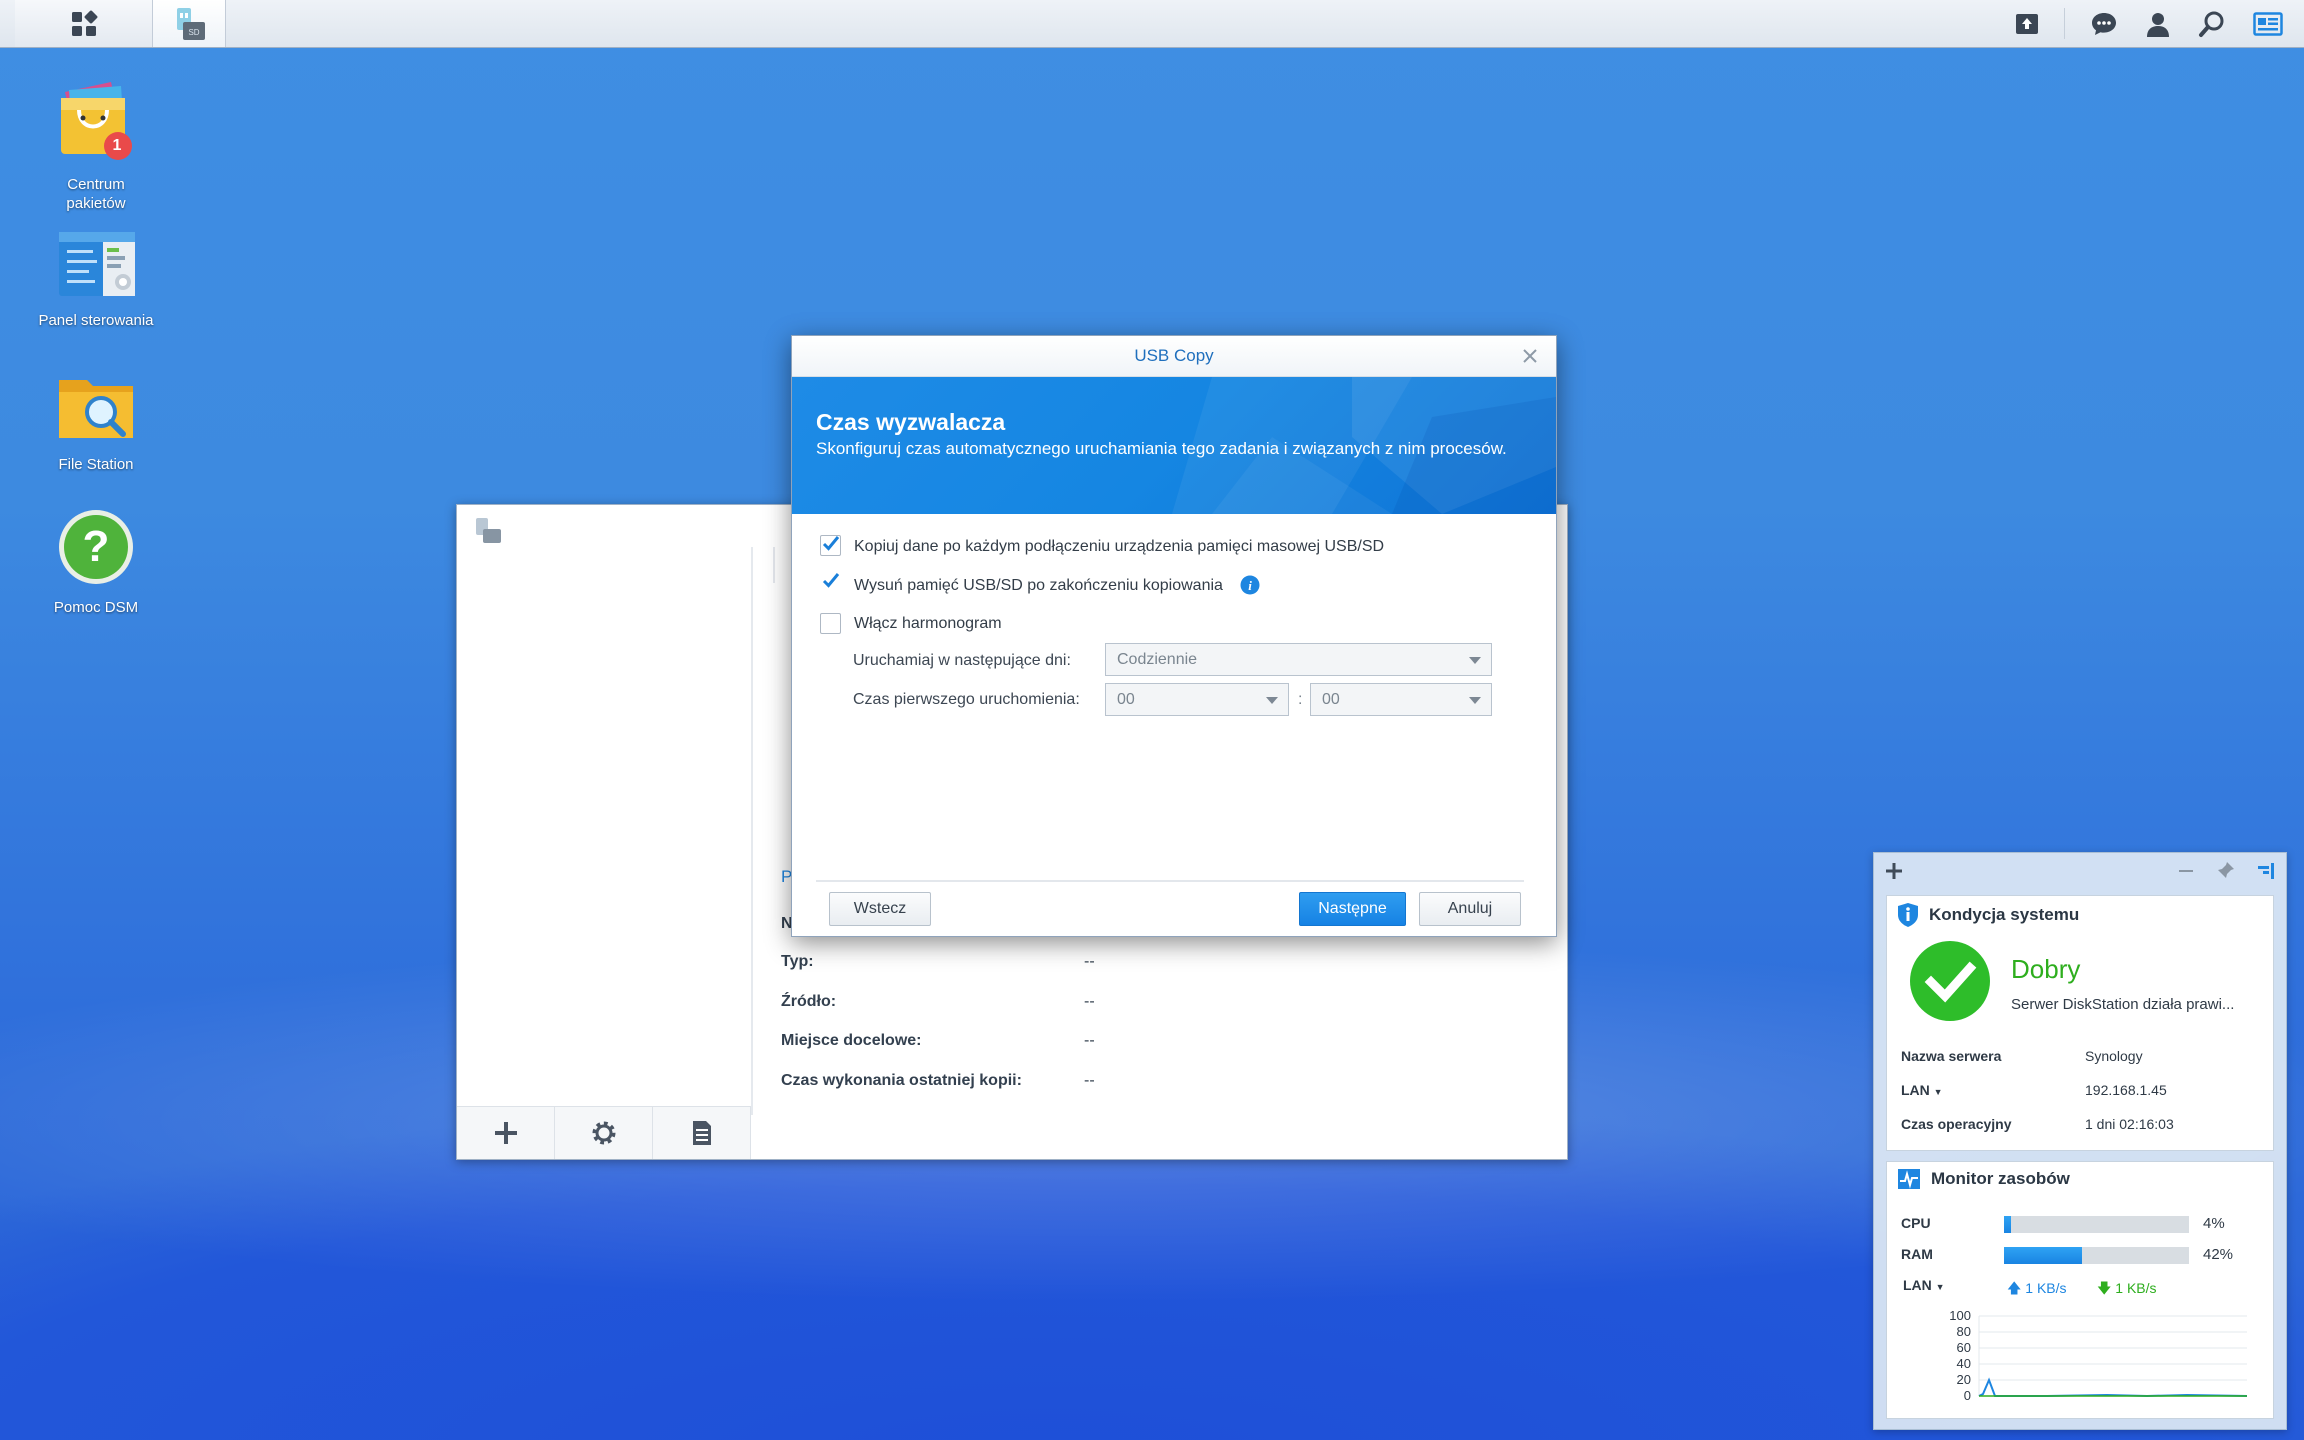 The width and height of the screenshot is (2304, 1440). I want to click on minimize-icon, so click(2186, 871).